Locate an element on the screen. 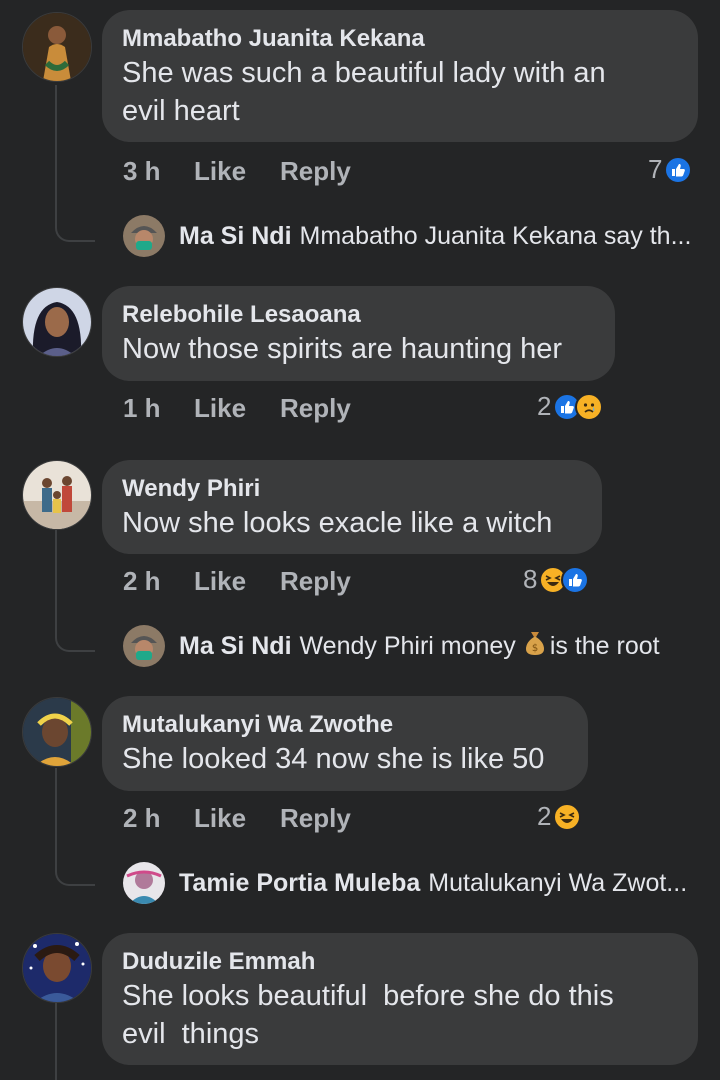  comment-author: Mmabatho Juanita Kekana is located at coordinates (400, 39).